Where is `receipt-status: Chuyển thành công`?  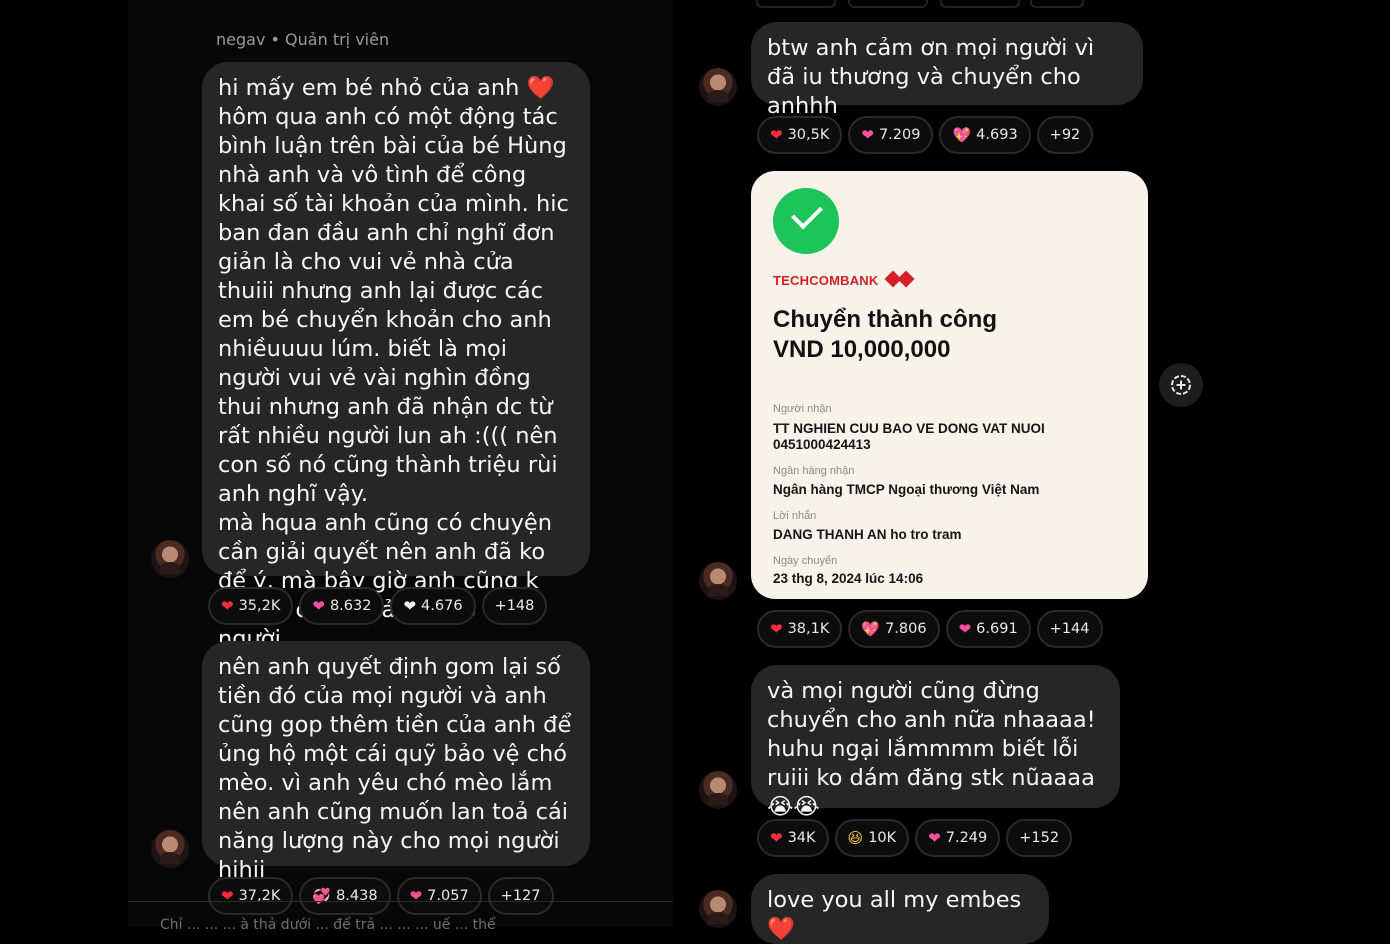
receipt-status: Chuyển thành công is located at coordinates (885, 319).